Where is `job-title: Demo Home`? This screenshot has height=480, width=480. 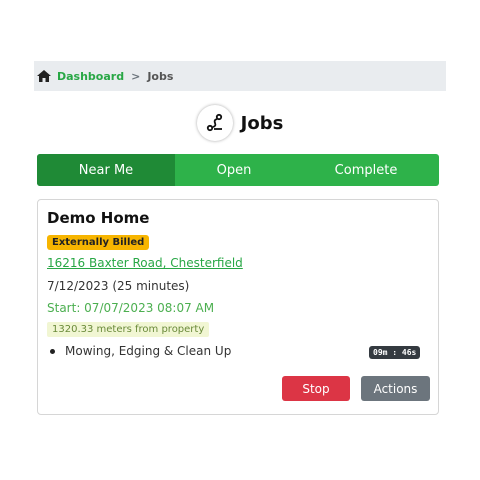 job-title: Demo Home is located at coordinates (98, 218).